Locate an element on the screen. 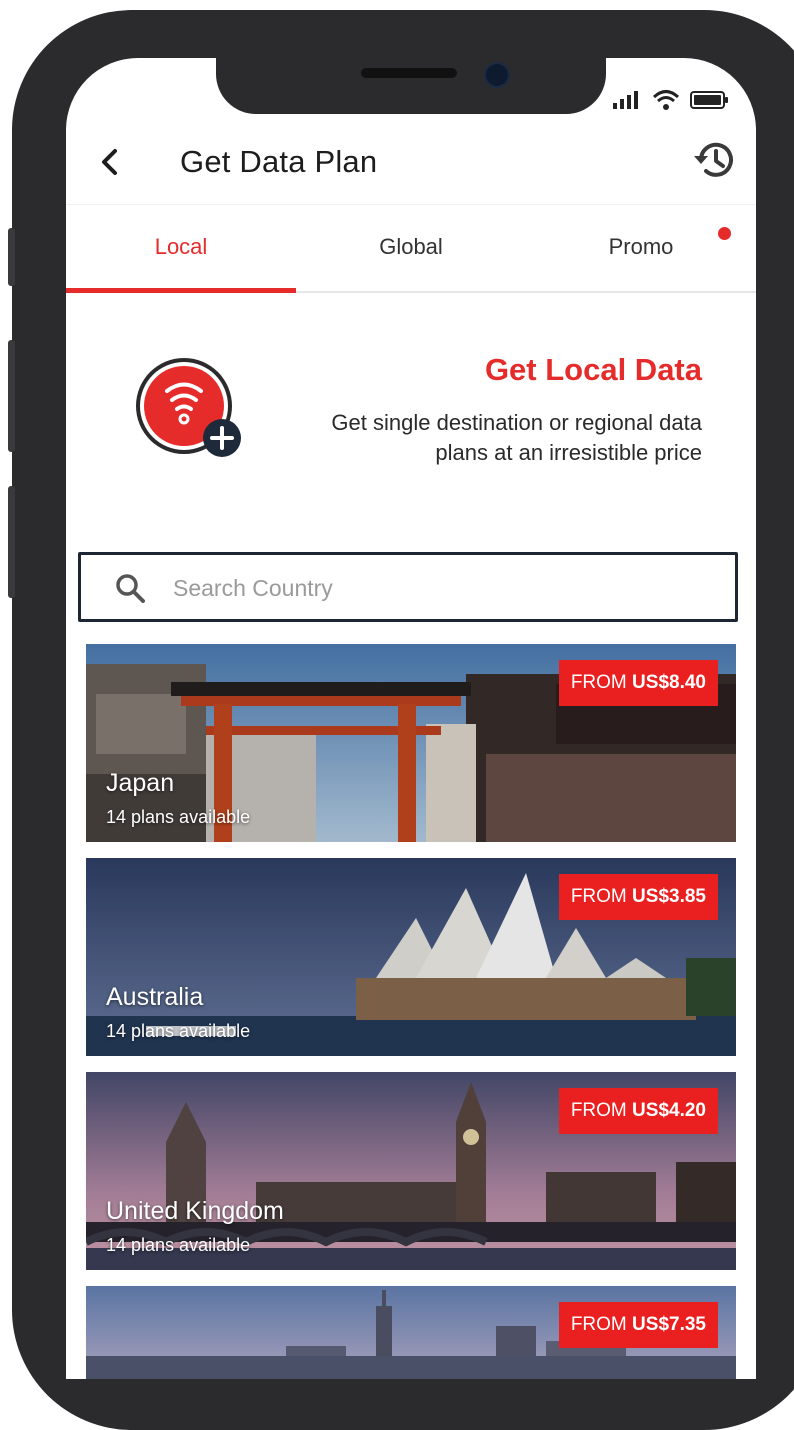  country-name: United Kingdom is located at coordinates (195, 1211).